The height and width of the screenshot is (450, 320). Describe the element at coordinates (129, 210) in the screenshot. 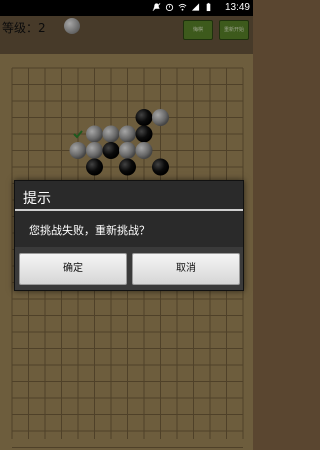

I see `dialog-divider` at that location.